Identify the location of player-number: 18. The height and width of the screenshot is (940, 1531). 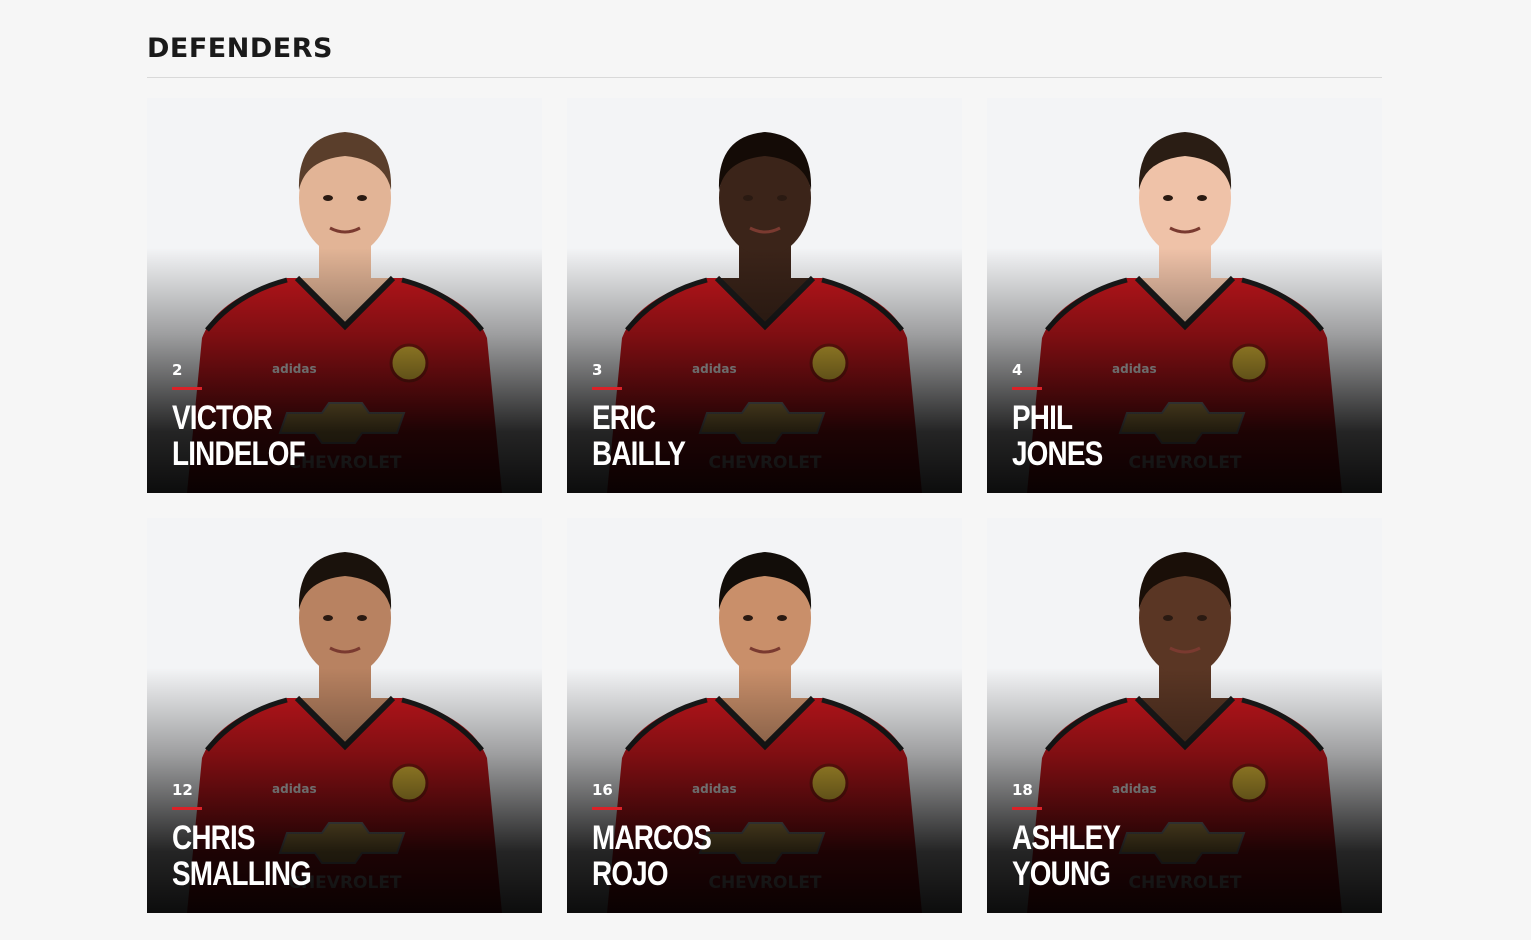
(1022, 790).